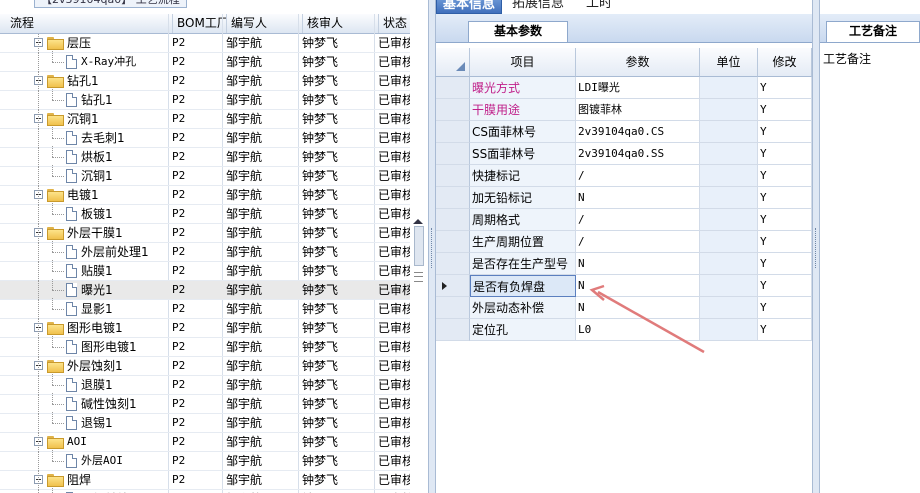  Describe the element at coordinates (523, 286) in the screenshot. I see `param-item-cell: 是否有负焊盘` at that location.